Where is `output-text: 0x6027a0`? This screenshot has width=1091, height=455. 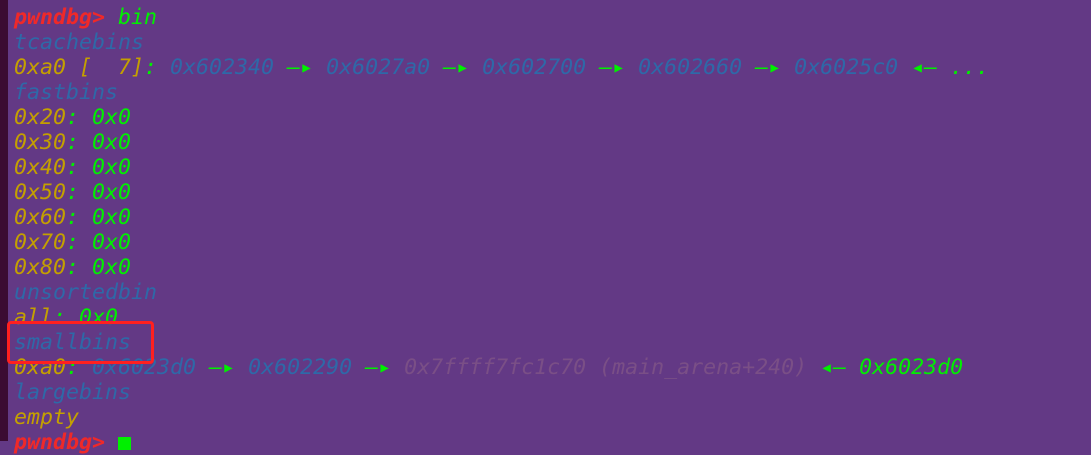
output-text: 0x6027a0 is located at coordinates (378, 67).